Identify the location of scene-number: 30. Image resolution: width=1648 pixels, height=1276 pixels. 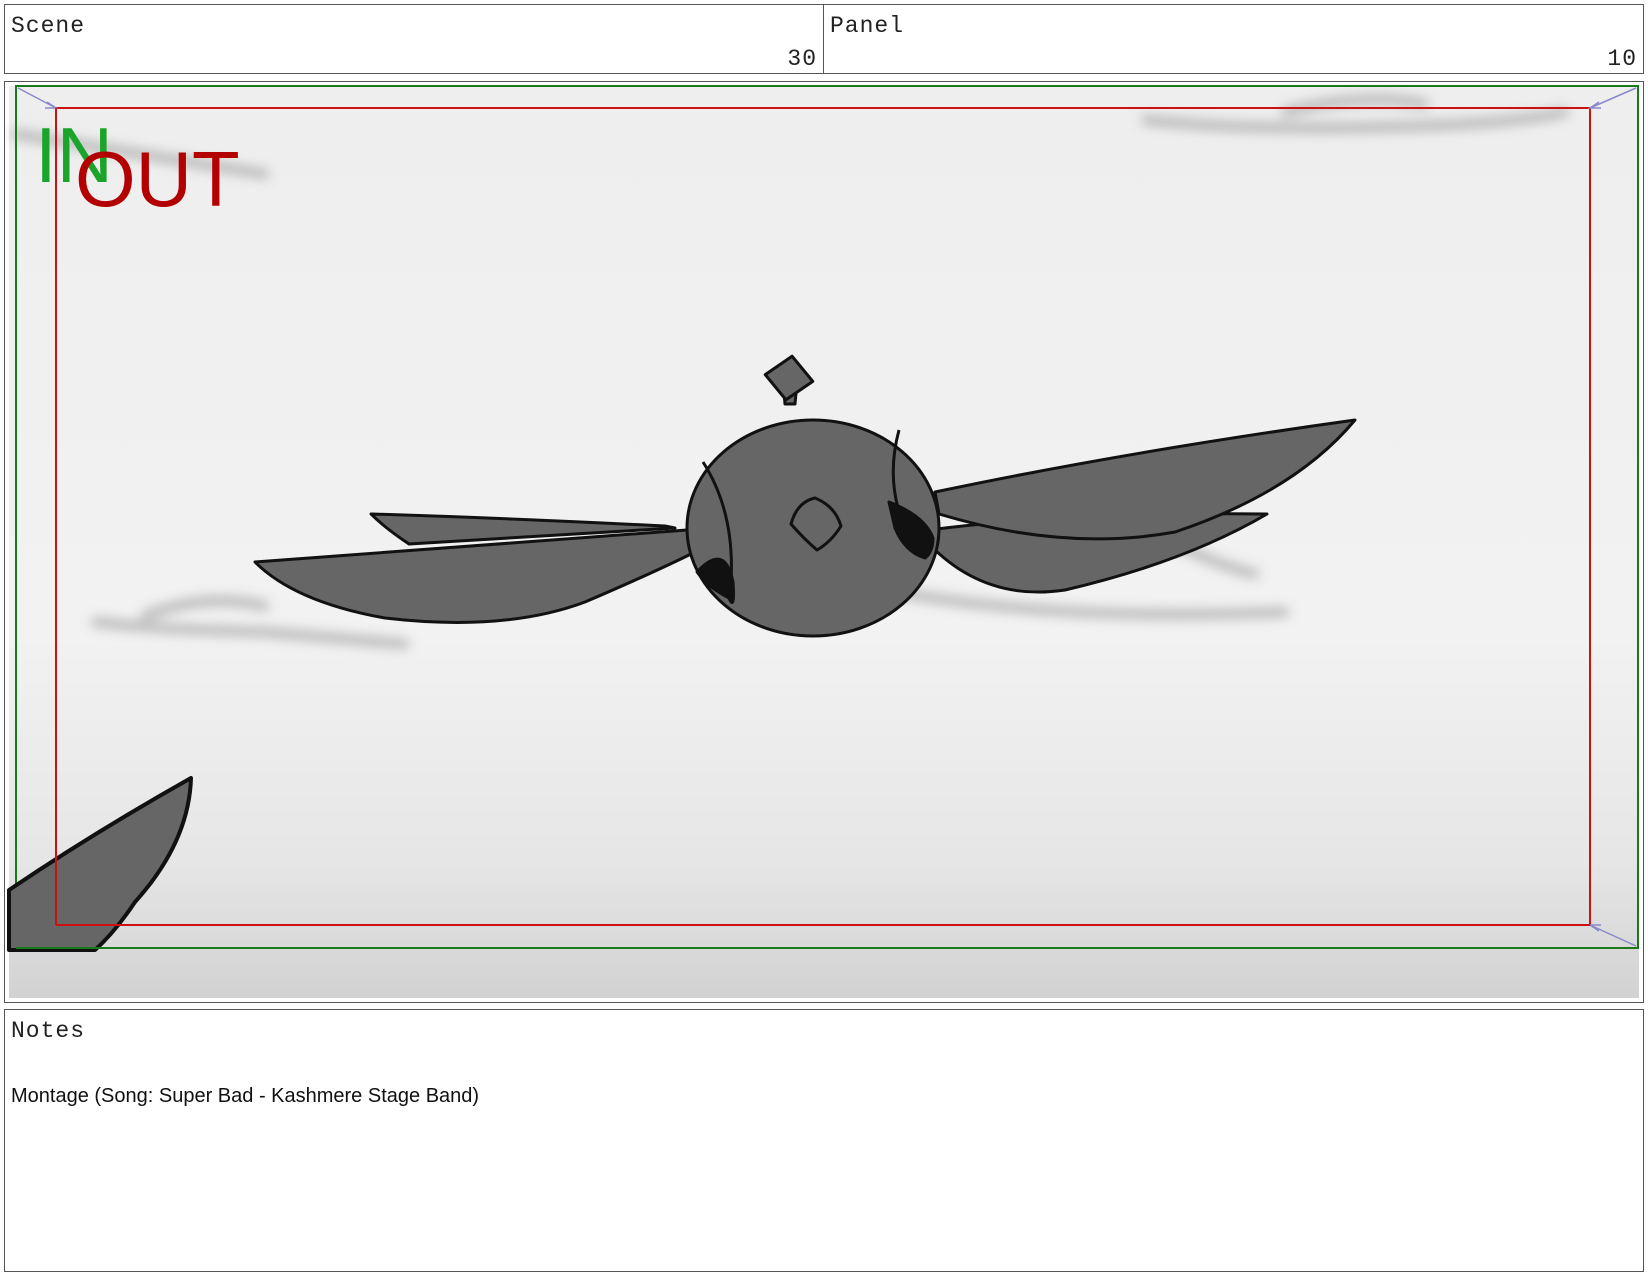
(802, 59).